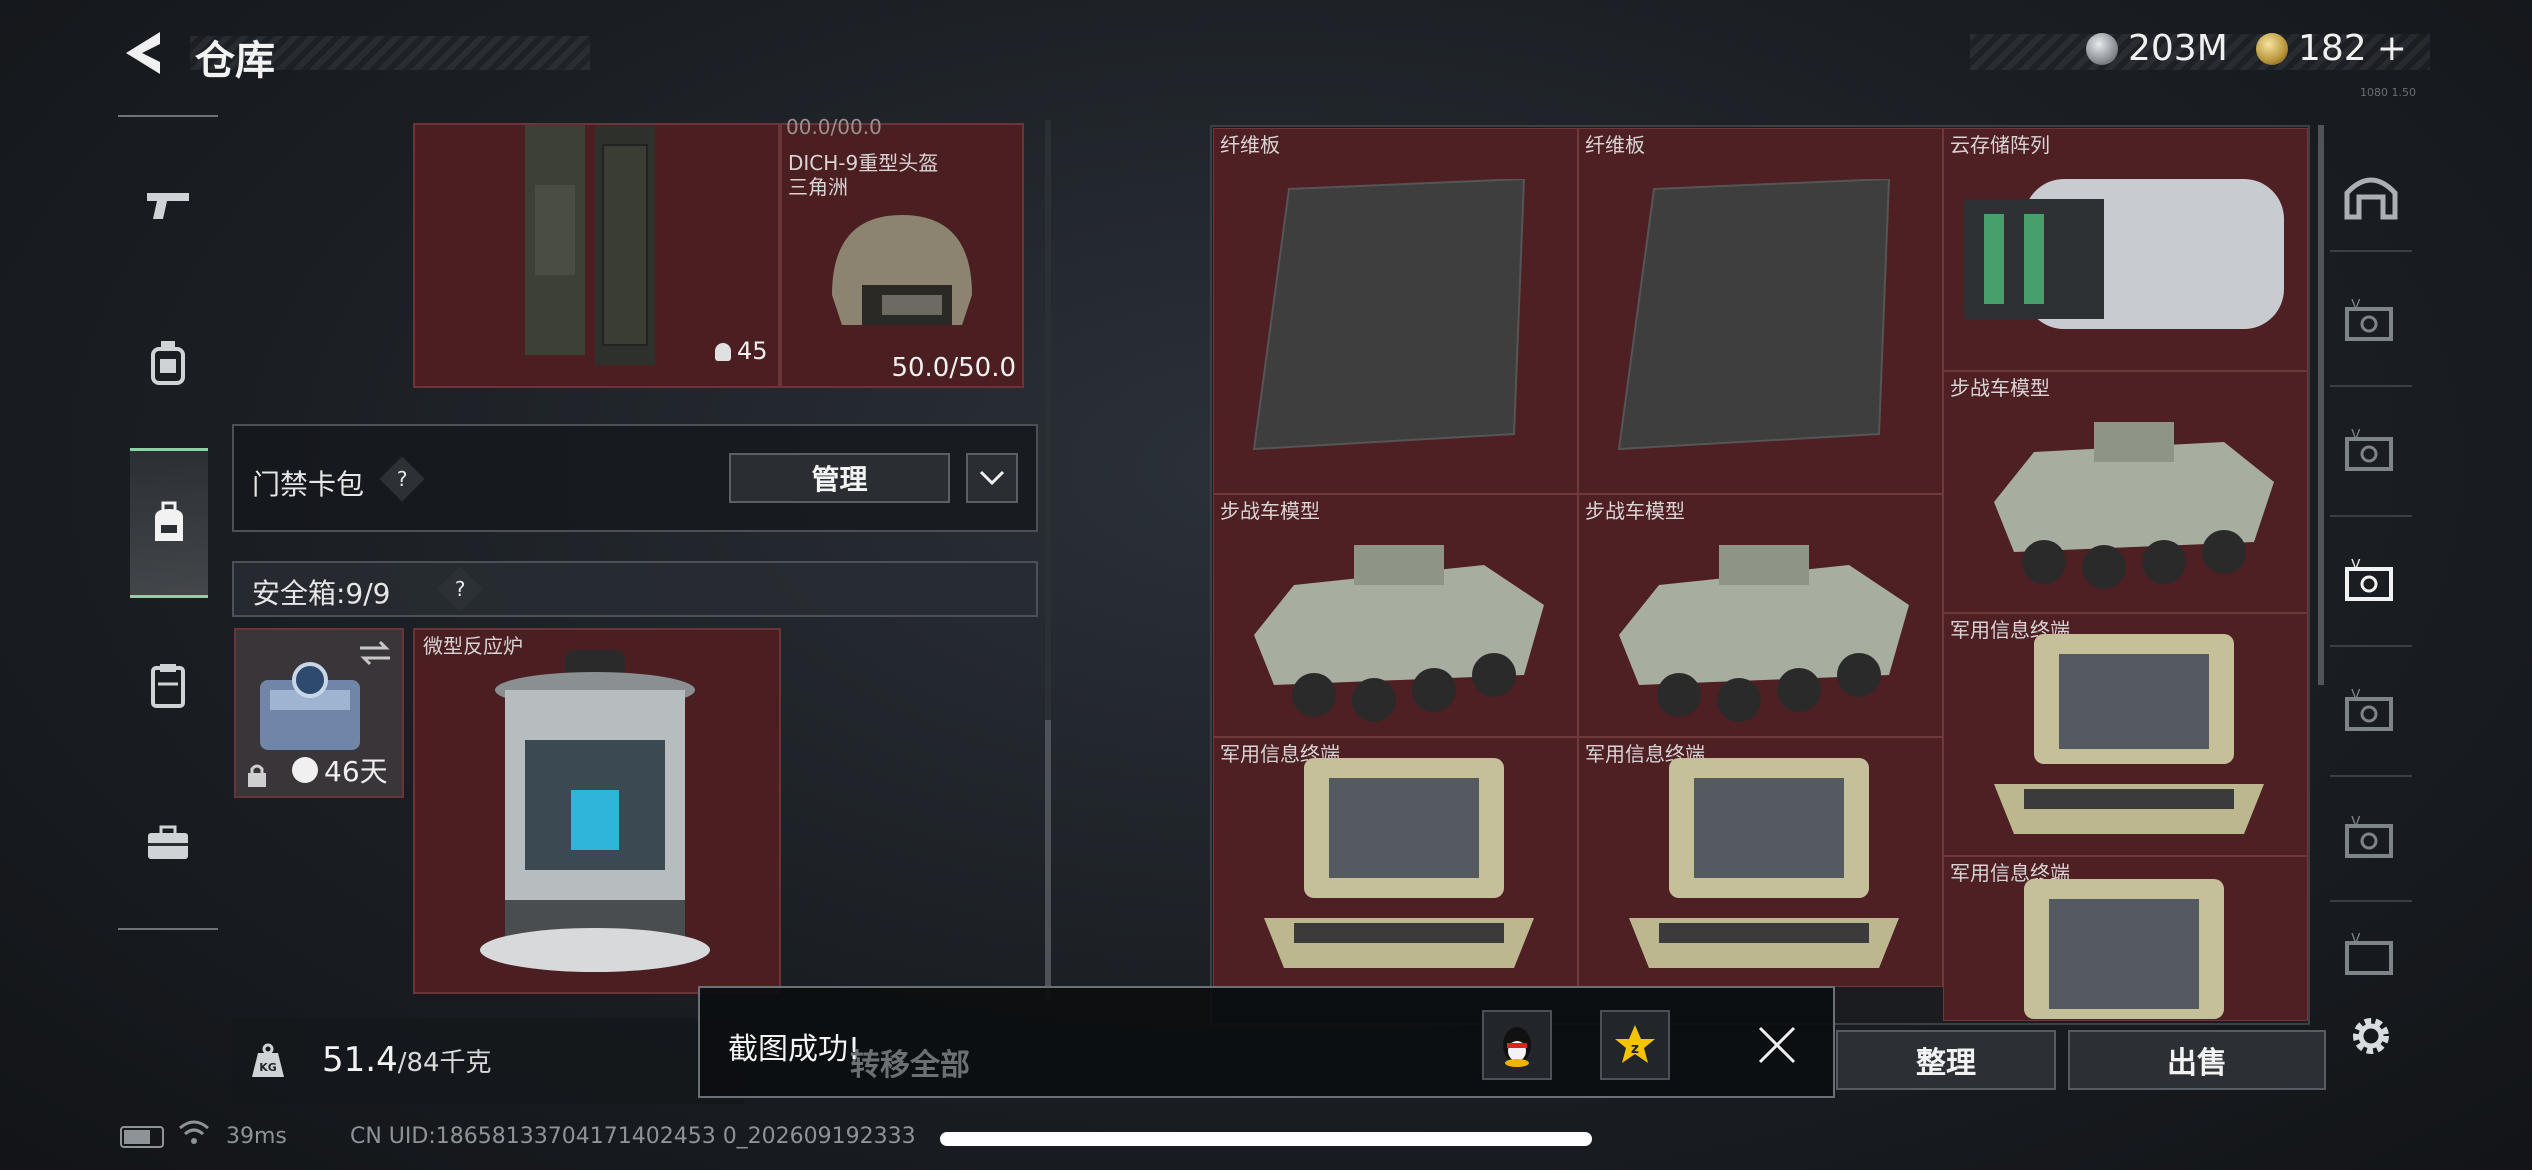  What do you see at coordinates (1266, 1139) in the screenshot?
I see `home-indicator` at bounding box center [1266, 1139].